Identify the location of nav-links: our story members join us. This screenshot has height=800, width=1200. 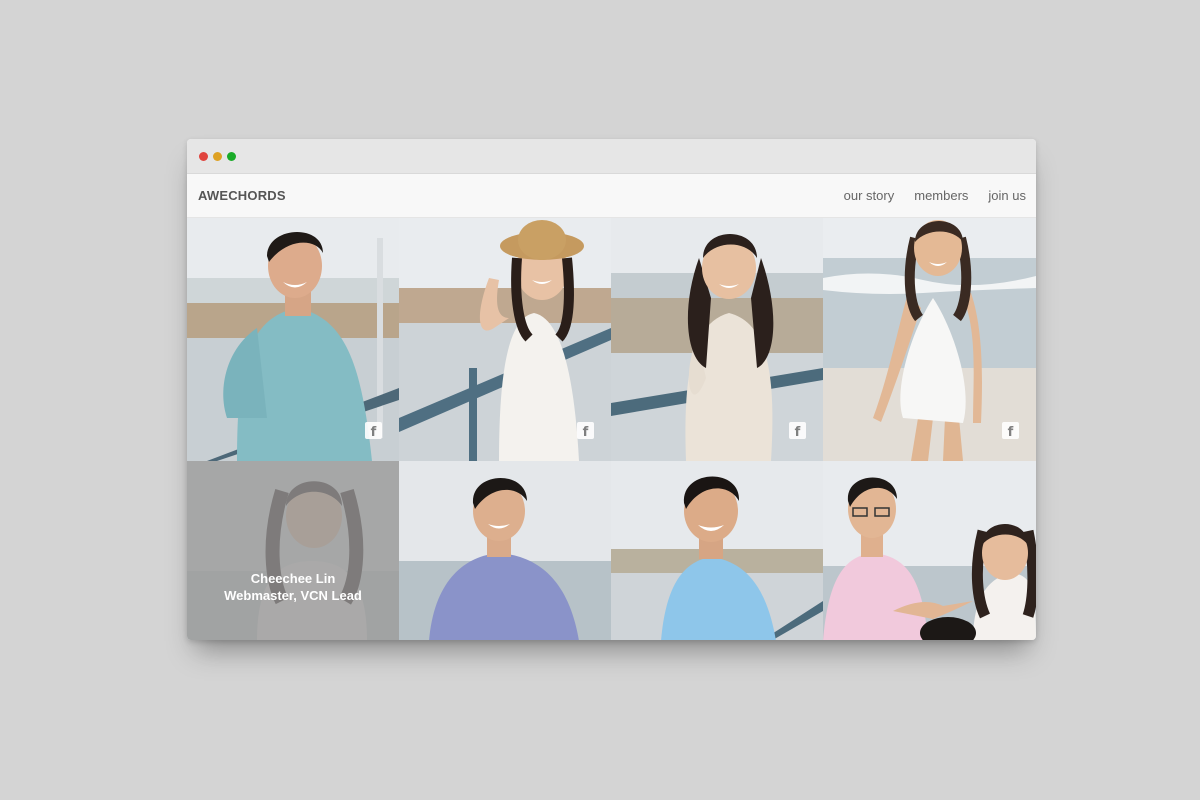
(935, 195).